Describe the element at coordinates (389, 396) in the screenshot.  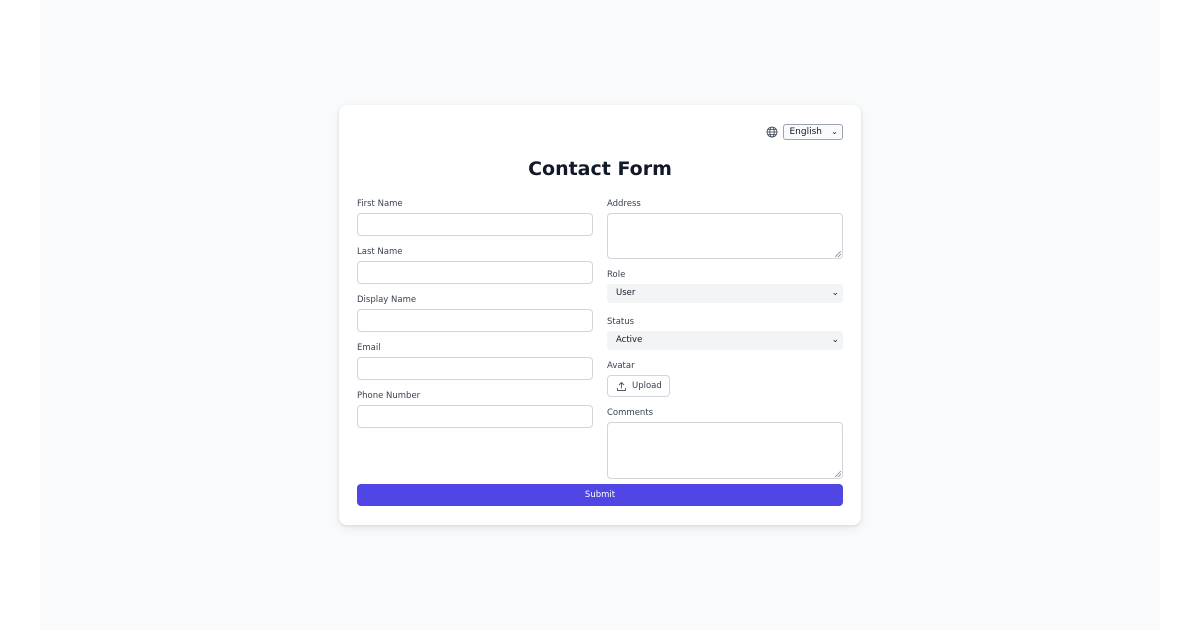
I see `phone-number-label: Phone Number` at that location.